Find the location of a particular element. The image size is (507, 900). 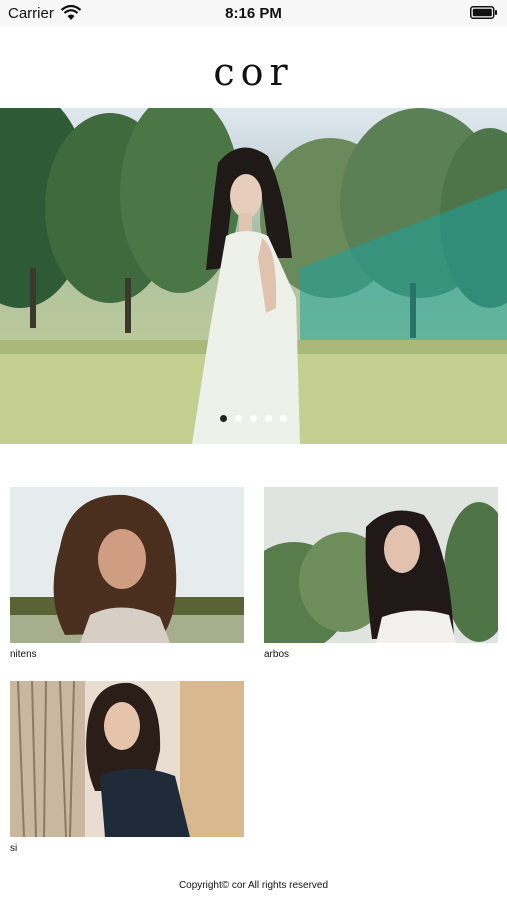

gallery-label: nitens is located at coordinates (127, 654).